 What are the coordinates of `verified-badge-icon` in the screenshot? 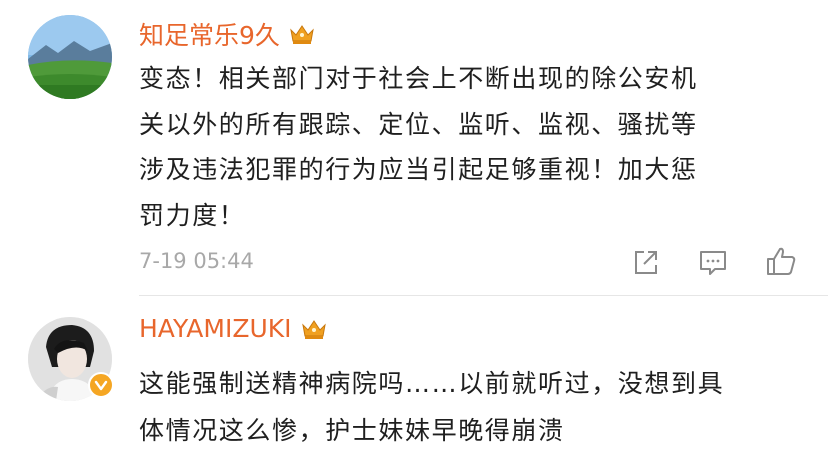 It's located at (101, 385).